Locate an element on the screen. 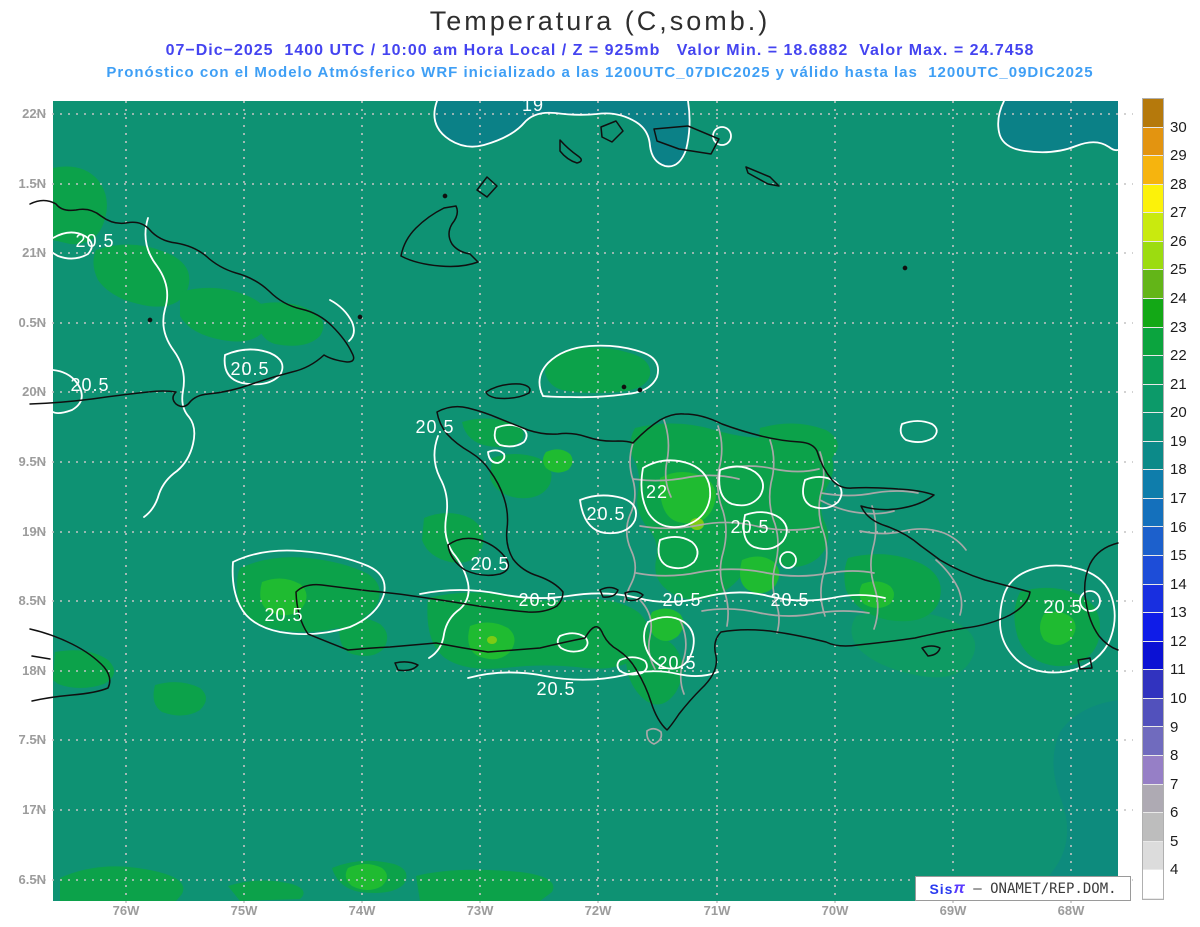 This screenshot has height=927, width=1200. colorbar-tick-label: 26 is located at coordinates (1178, 241).